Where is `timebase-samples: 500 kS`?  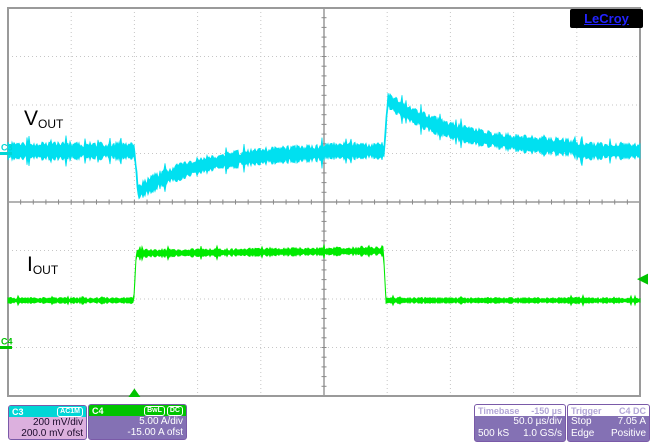 timebase-samples: 500 kS is located at coordinates (494, 433).